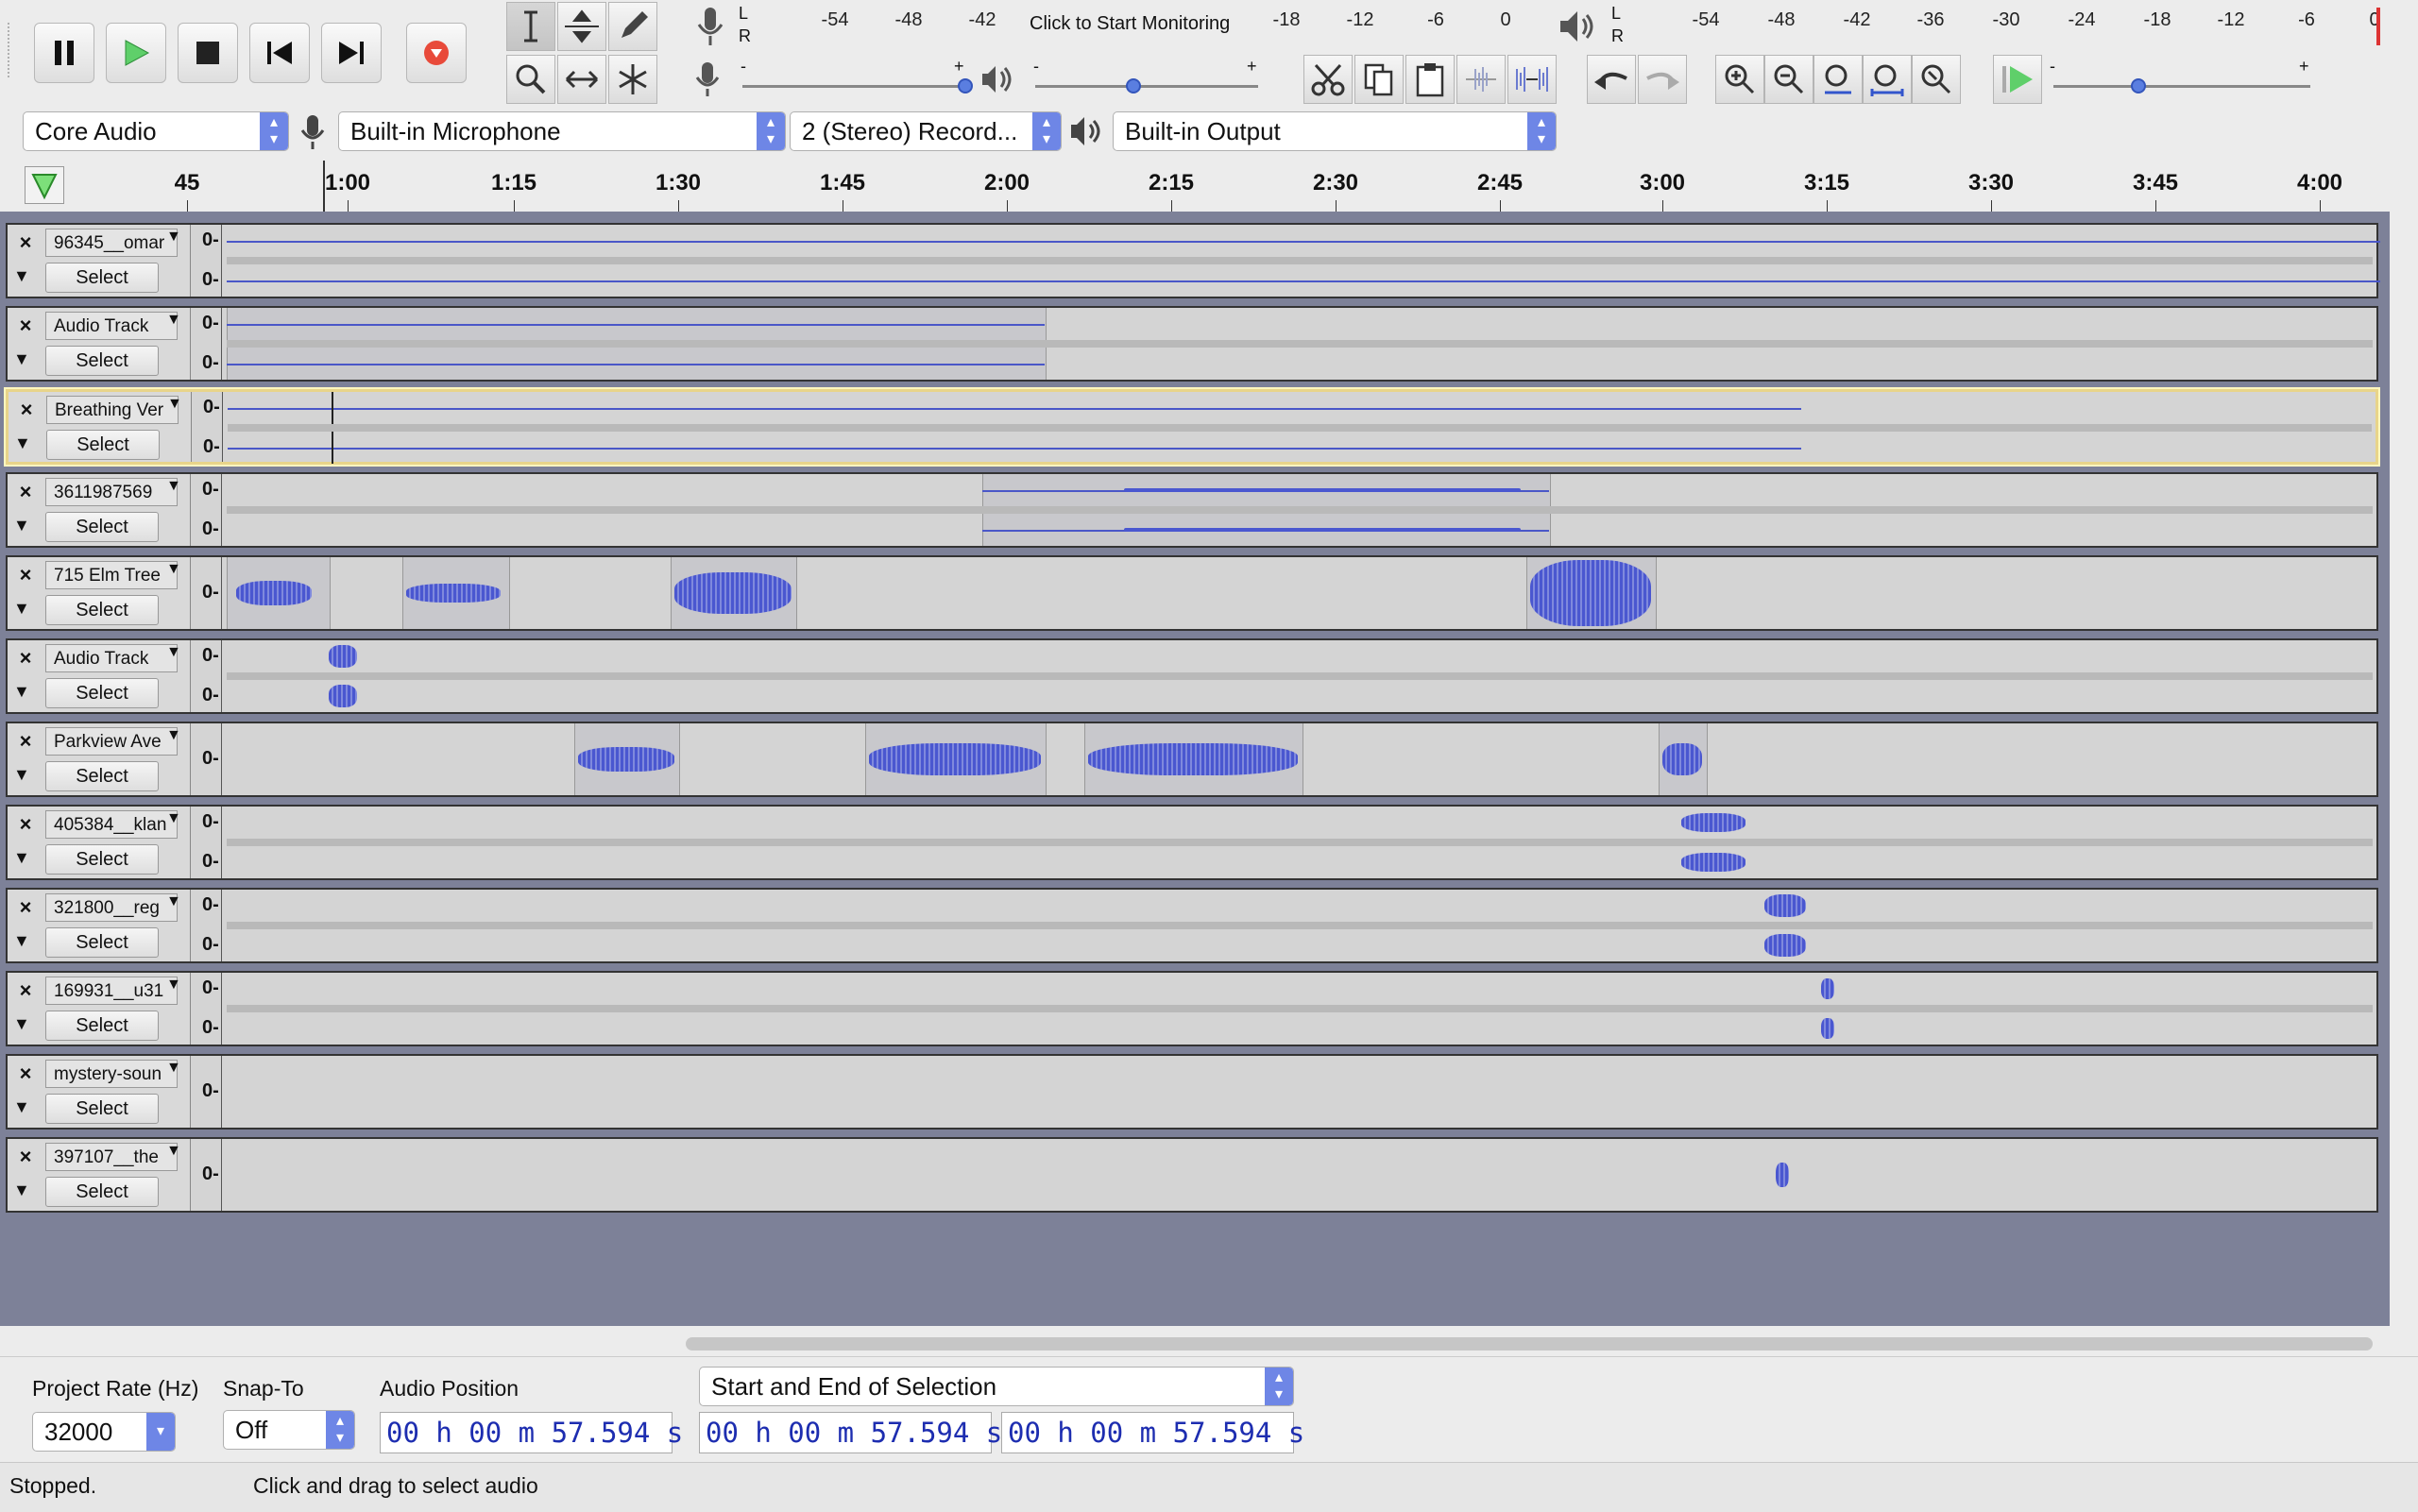 This screenshot has width=2418, height=1512. What do you see at coordinates (99, 842) in the screenshot?
I see `track-control-panel: × 405384__klan ▼ ▼ Select` at bounding box center [99, 842].